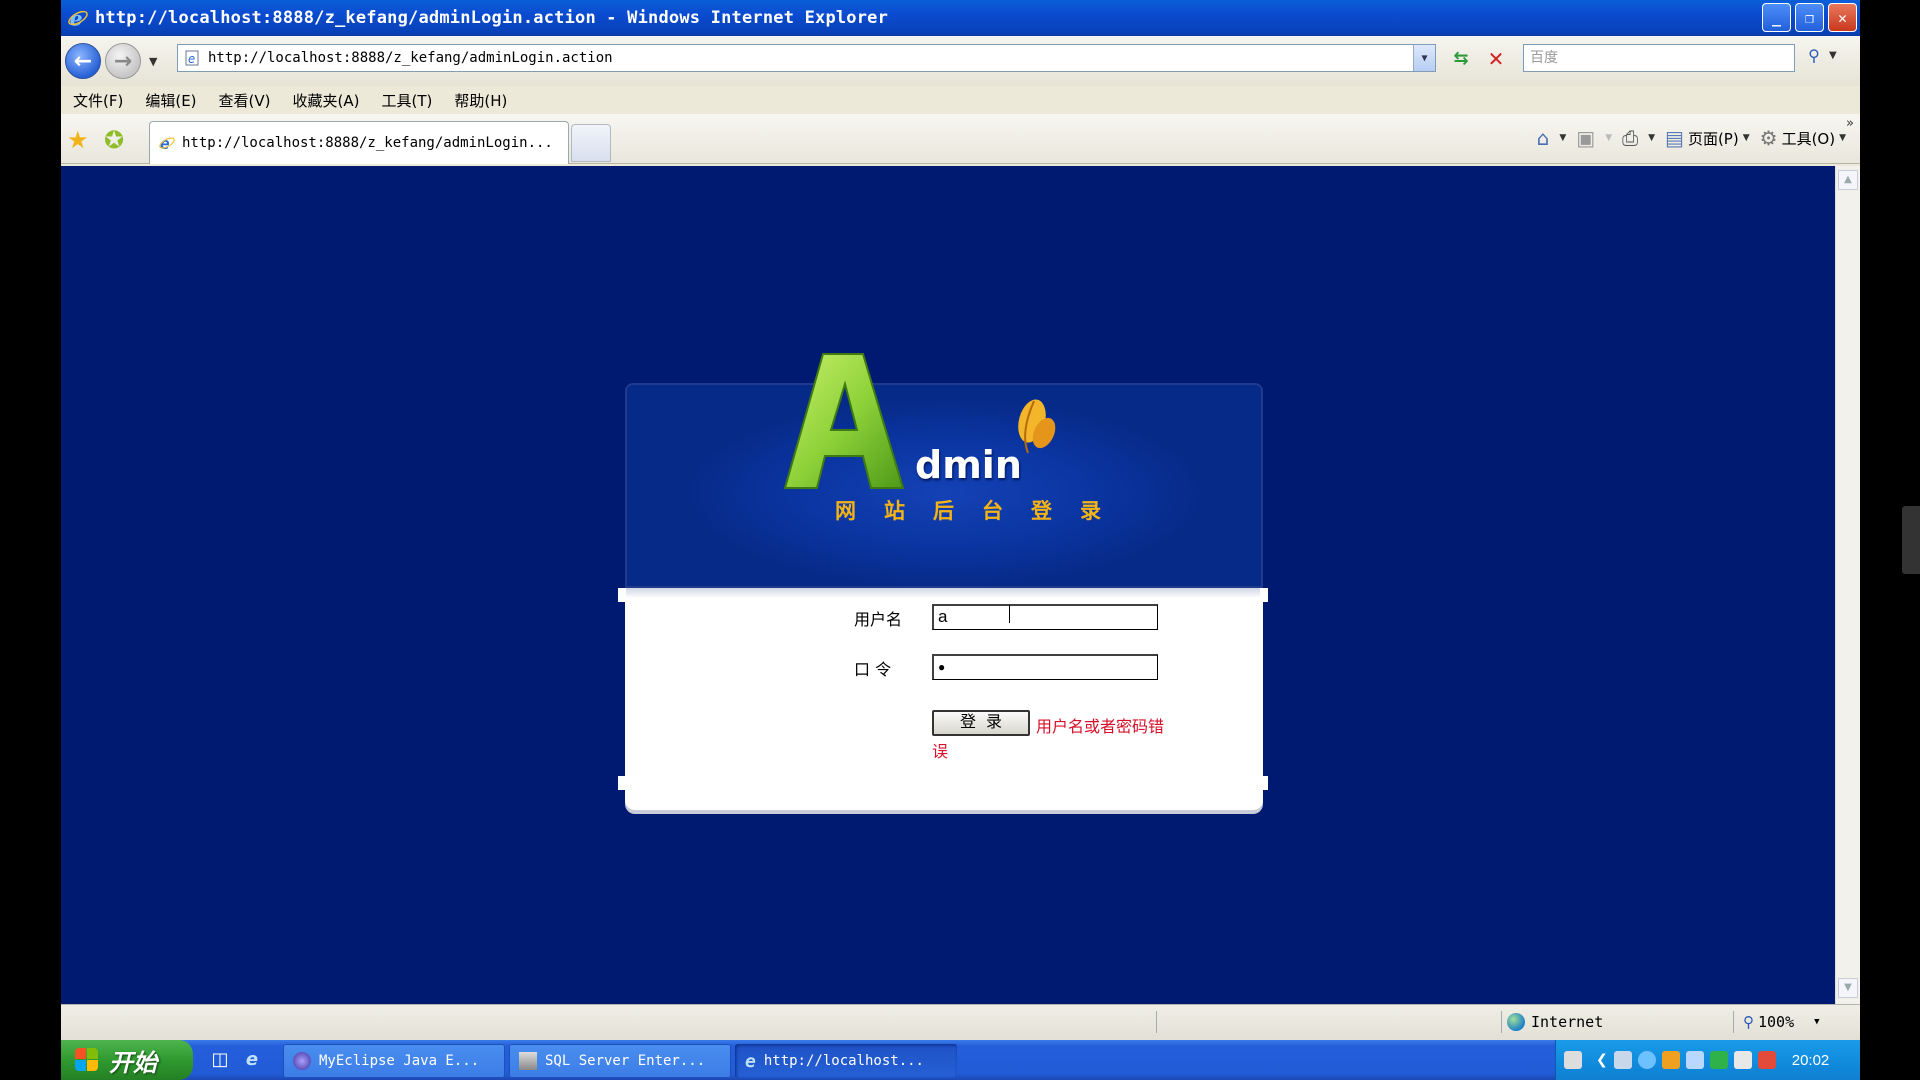  What do you see at coordinates (750, 1061) in the screenshot?
I see `ie-icon: e` at bounding box center [750, 1061].